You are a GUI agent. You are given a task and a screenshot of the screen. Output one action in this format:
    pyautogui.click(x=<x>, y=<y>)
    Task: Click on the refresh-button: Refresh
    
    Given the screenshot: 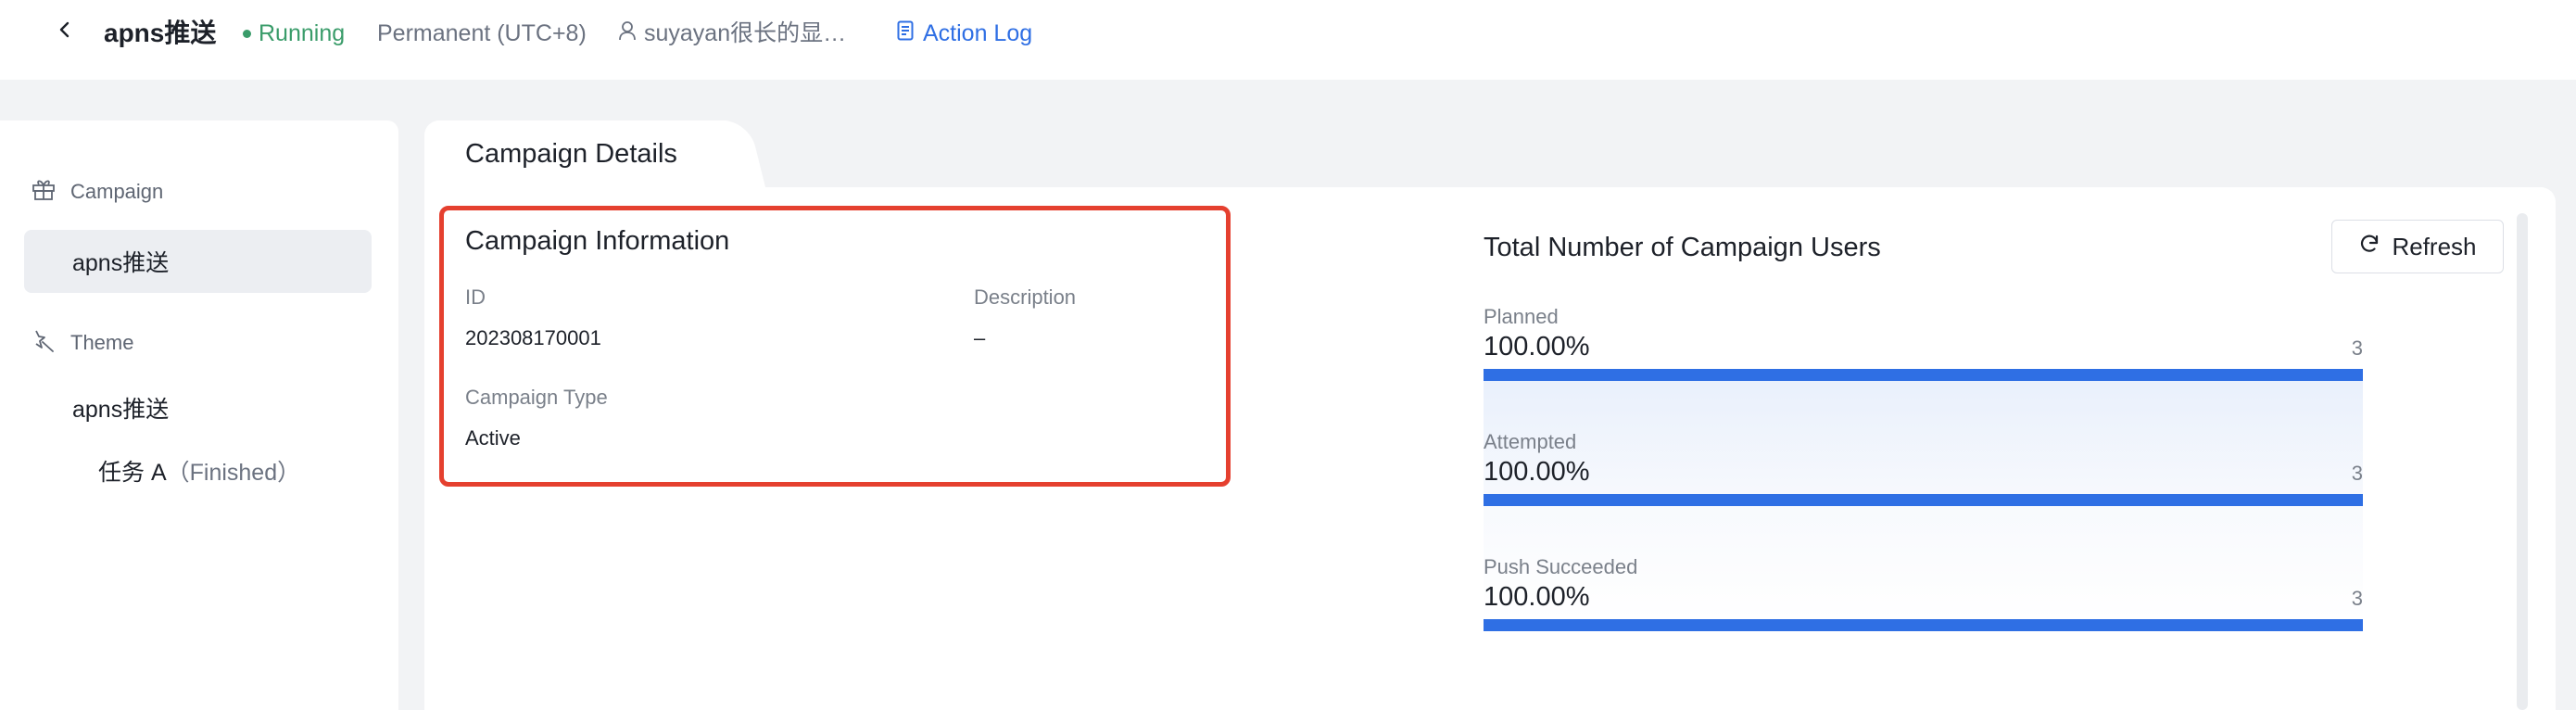 What is the action you would take?
    pyautogui.click(x=2417, y=246)
    